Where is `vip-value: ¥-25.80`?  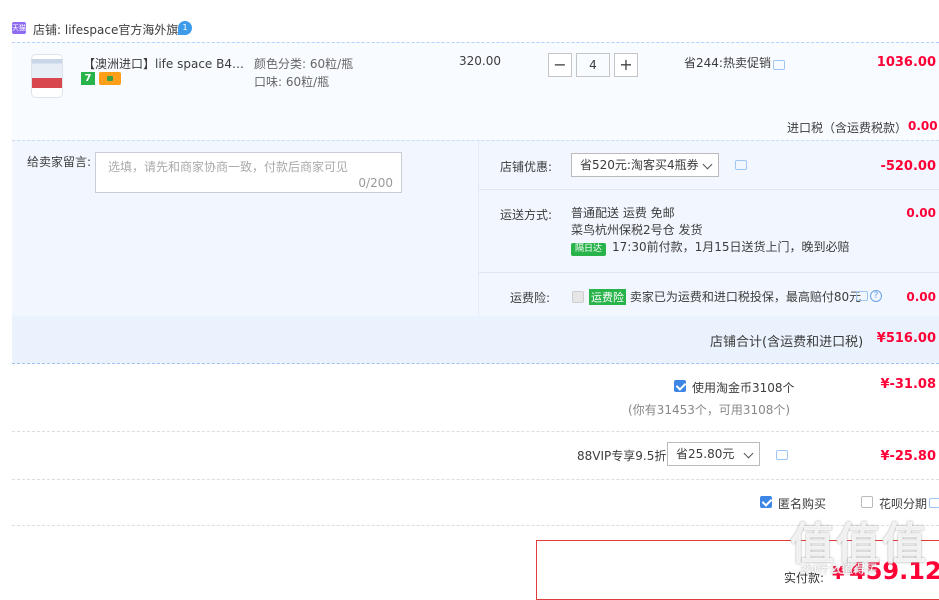
vip-value: ¥-25.80 is located at coordinates (908, 456).